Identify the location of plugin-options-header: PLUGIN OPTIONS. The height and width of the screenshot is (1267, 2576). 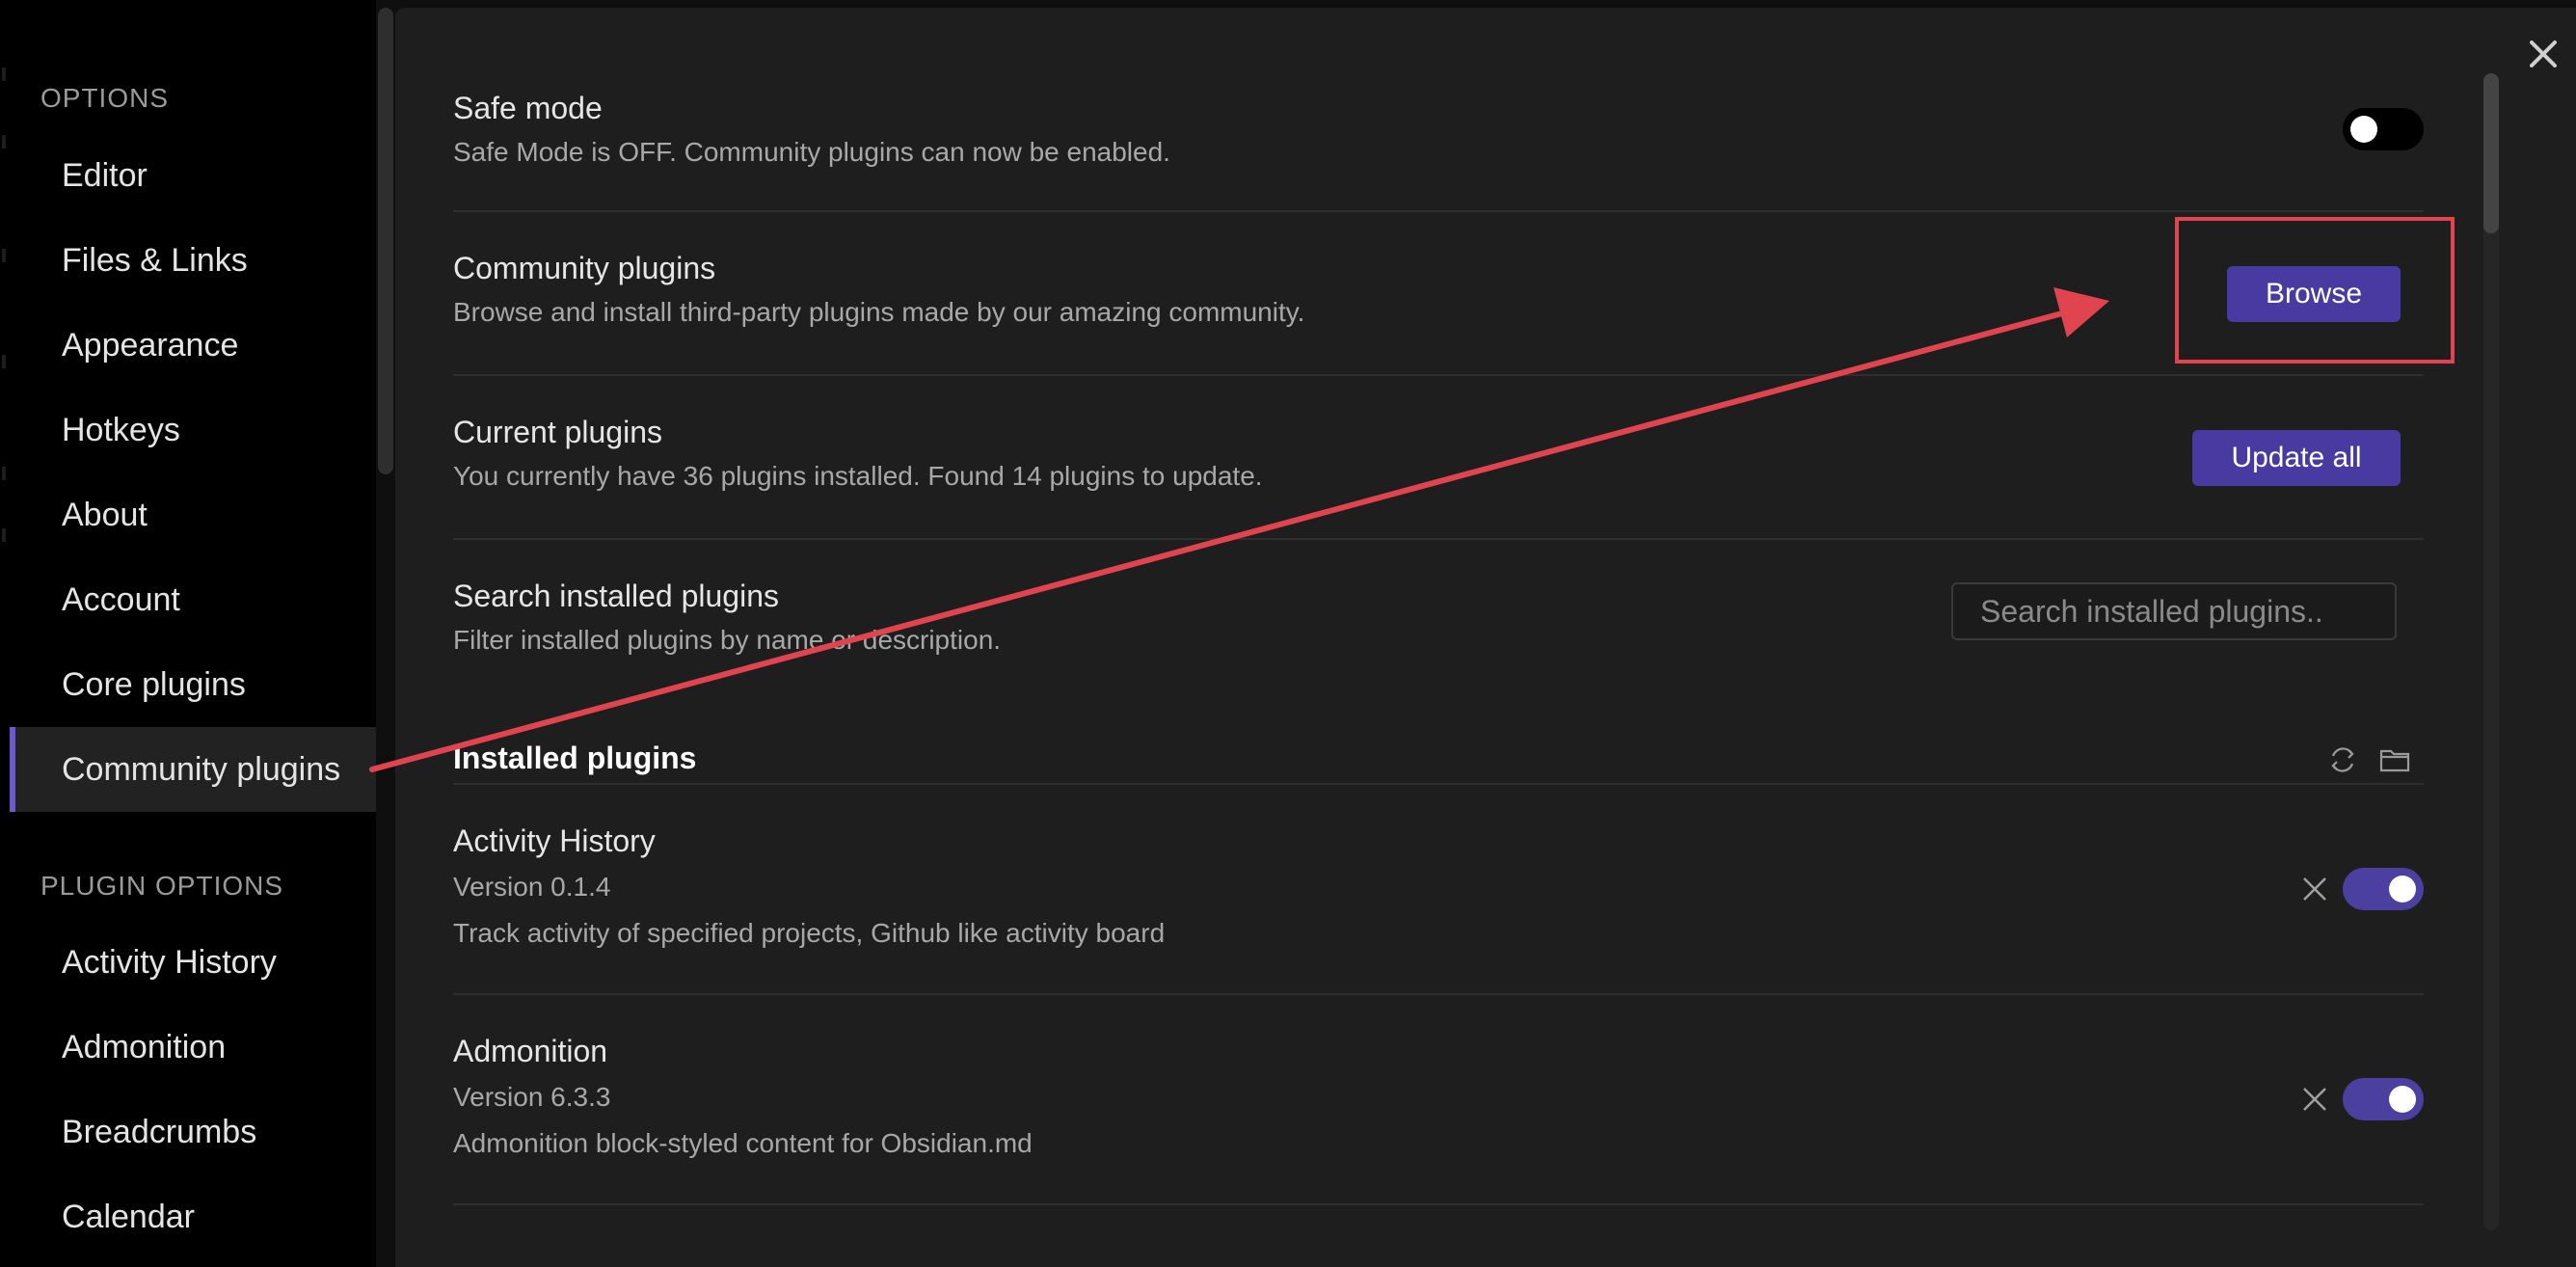
(162, 886).